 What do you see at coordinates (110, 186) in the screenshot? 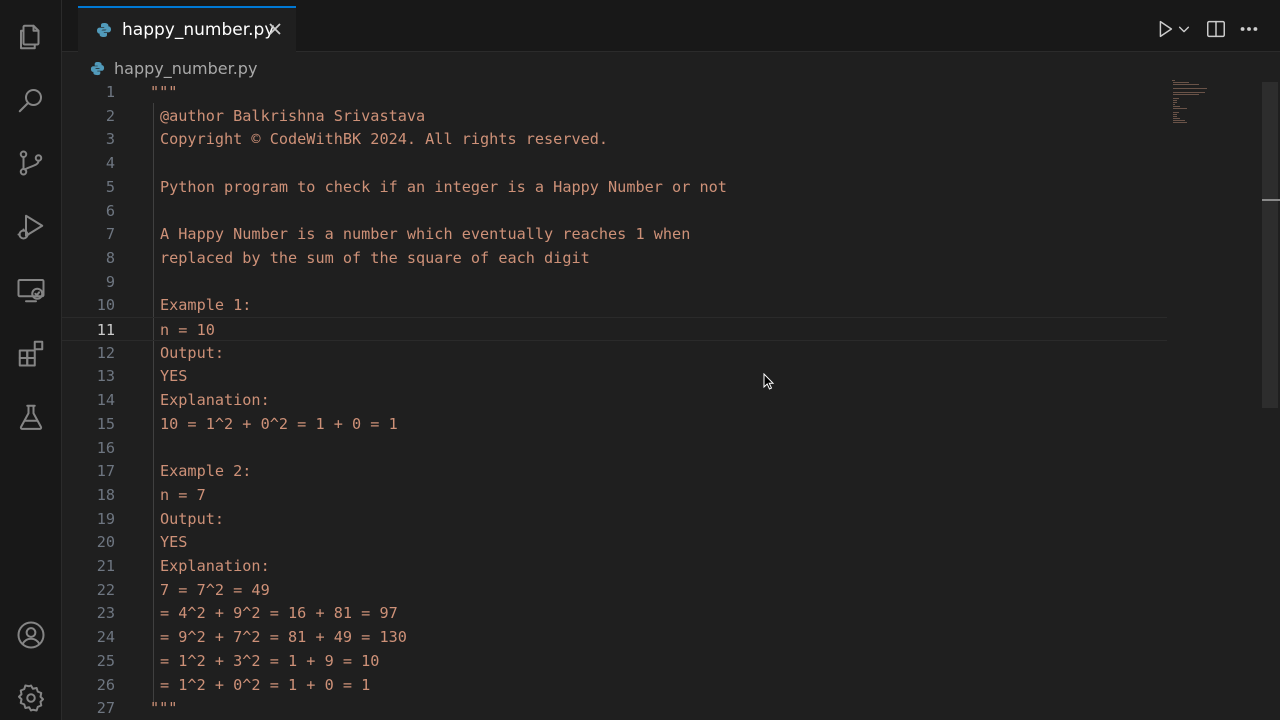
I see `line-number: 5` at bounding box center [110, 186].